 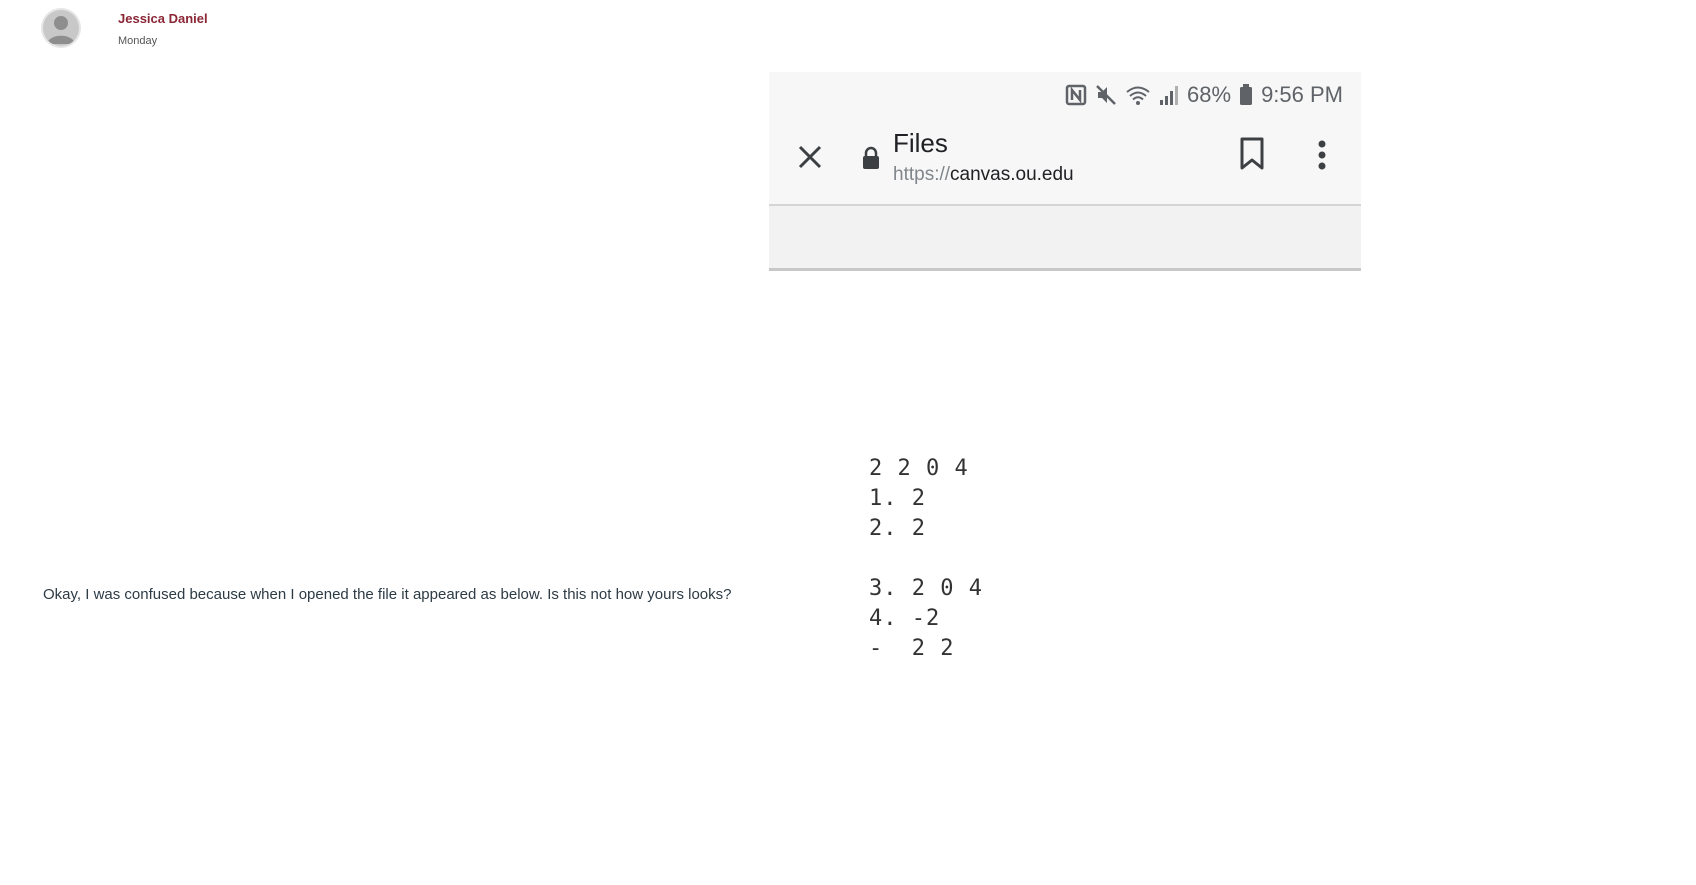 I want to click on author-name: Jessica Daniel, so click(x=163, y=18).